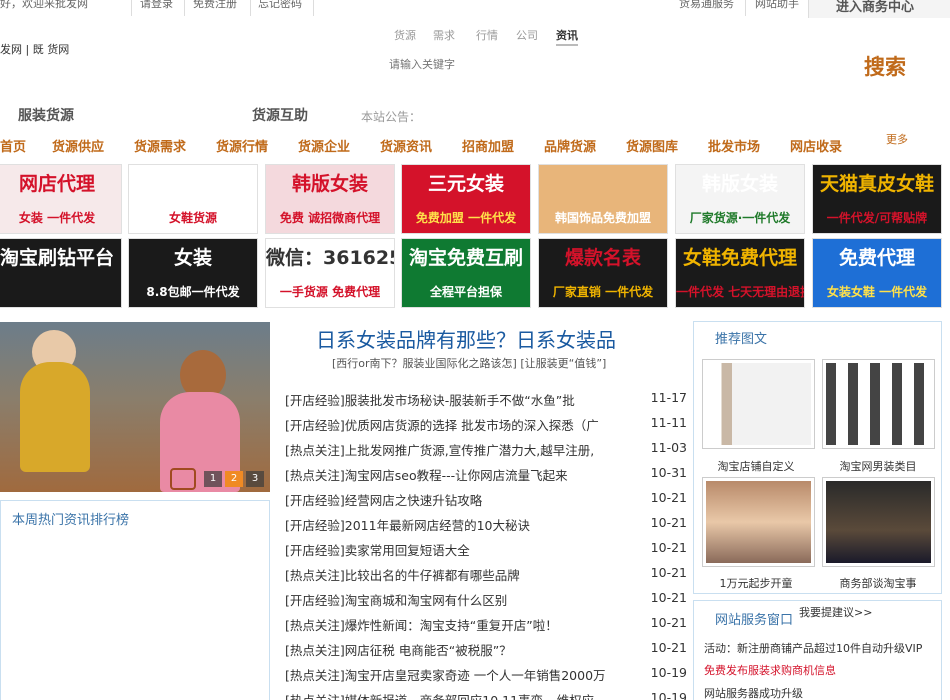 This screenshot has height=700, width=950. I want to click on nav-shop-listing: 网店收录, so click(816, 145).